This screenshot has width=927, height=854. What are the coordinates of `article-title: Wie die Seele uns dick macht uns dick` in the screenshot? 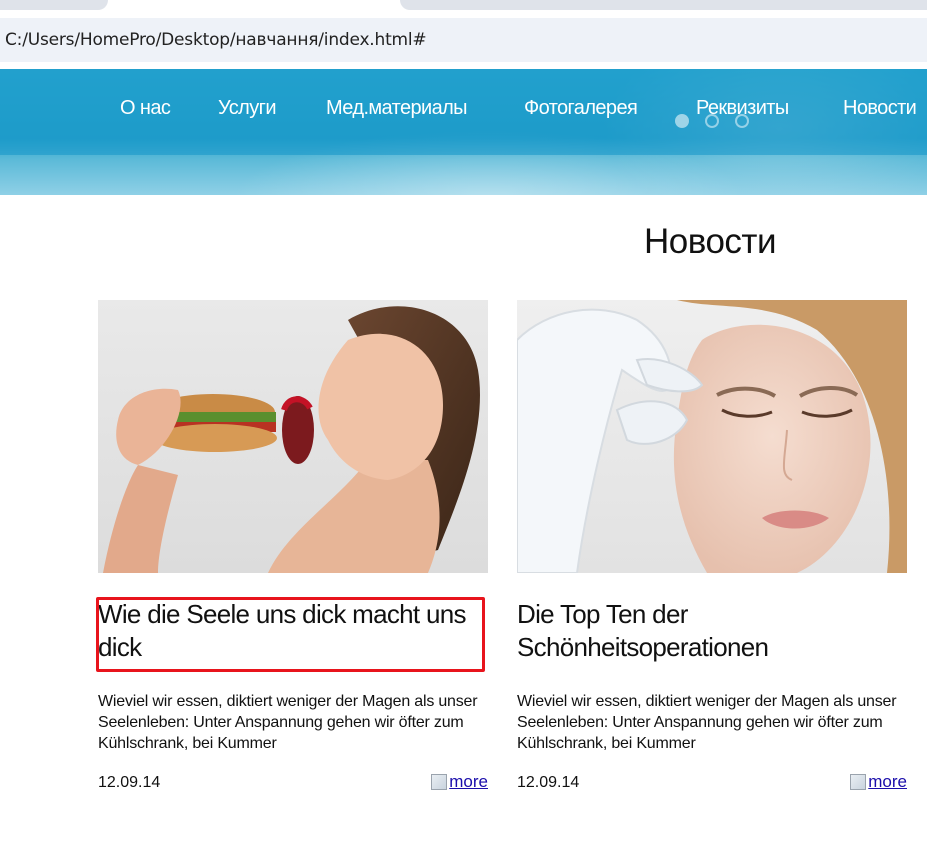 It's located at (293, 631).